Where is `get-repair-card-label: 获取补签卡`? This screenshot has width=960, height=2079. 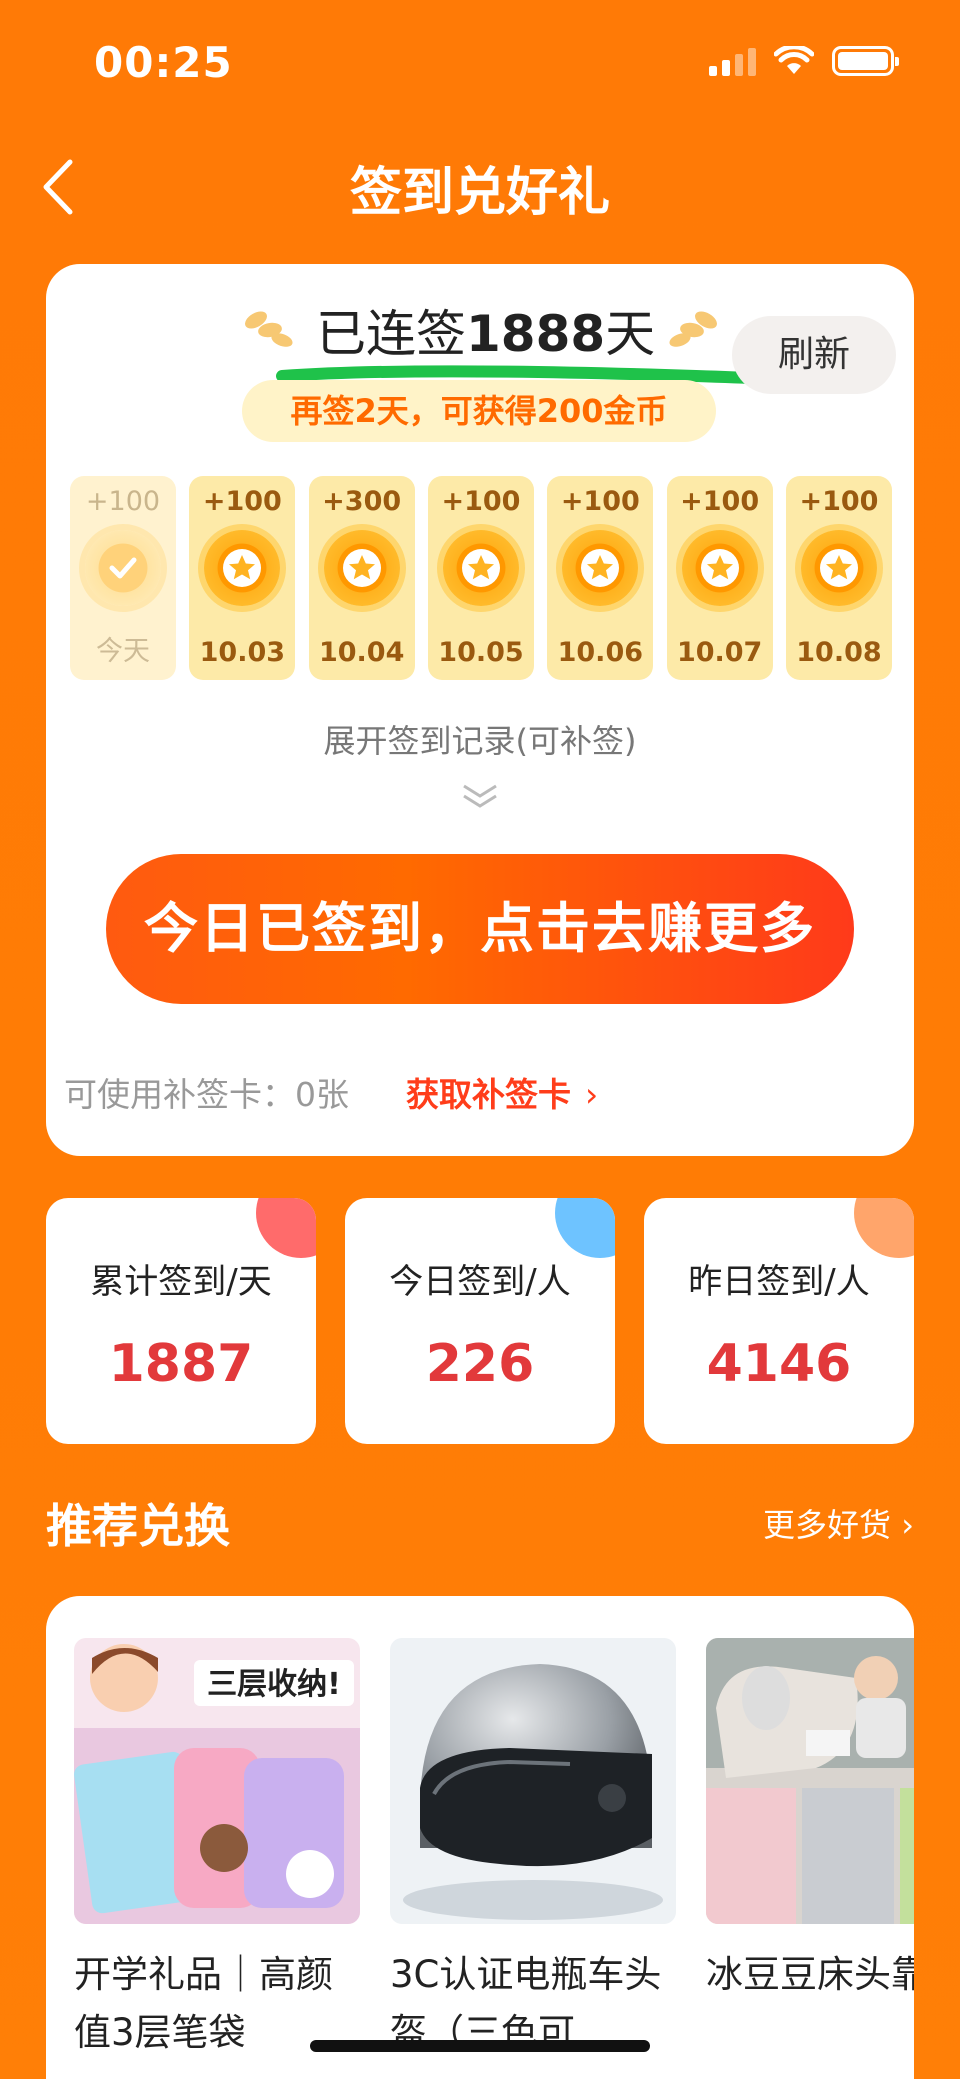
get-repair-card-label: 获取补签卡 is located at coordinates (488, 1094).